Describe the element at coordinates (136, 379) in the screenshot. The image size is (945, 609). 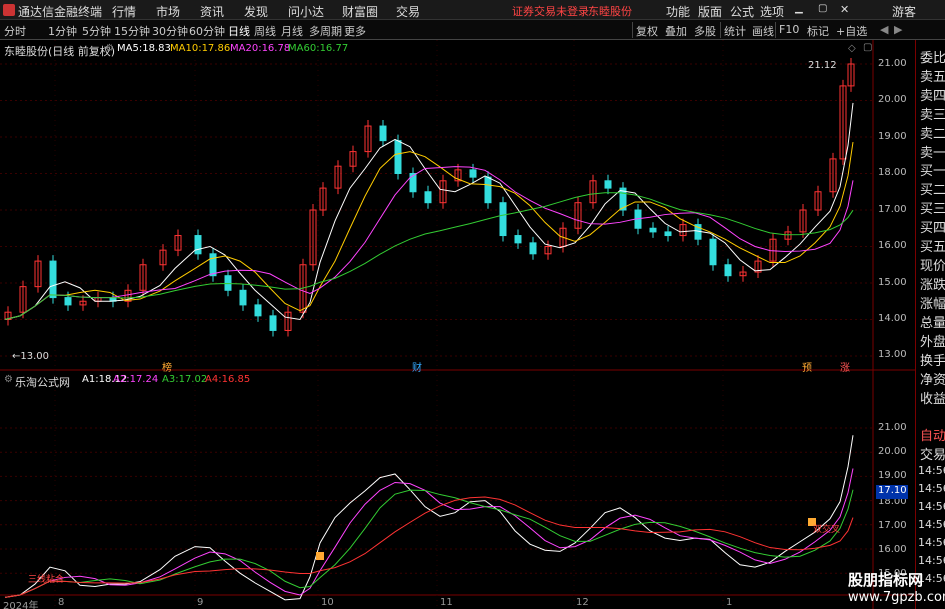
I see `a2-label: A2:17.24` at that location.